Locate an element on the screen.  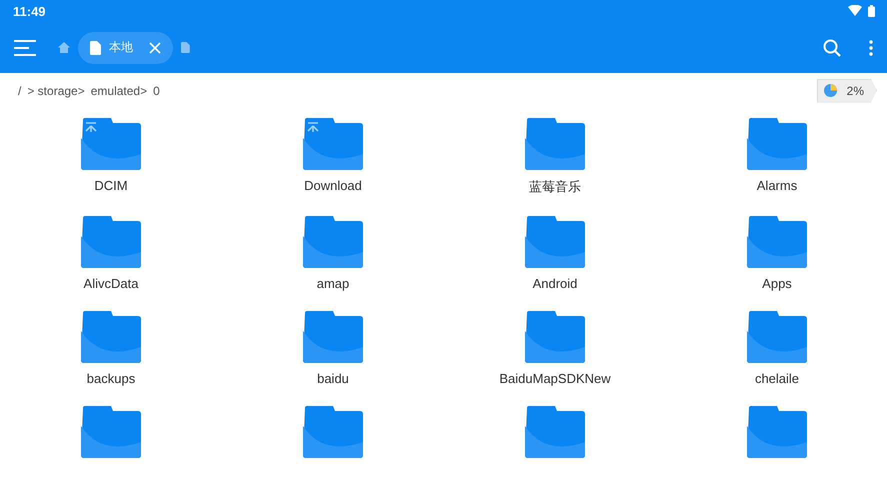
close-icon is located at coordinates (155, 48).